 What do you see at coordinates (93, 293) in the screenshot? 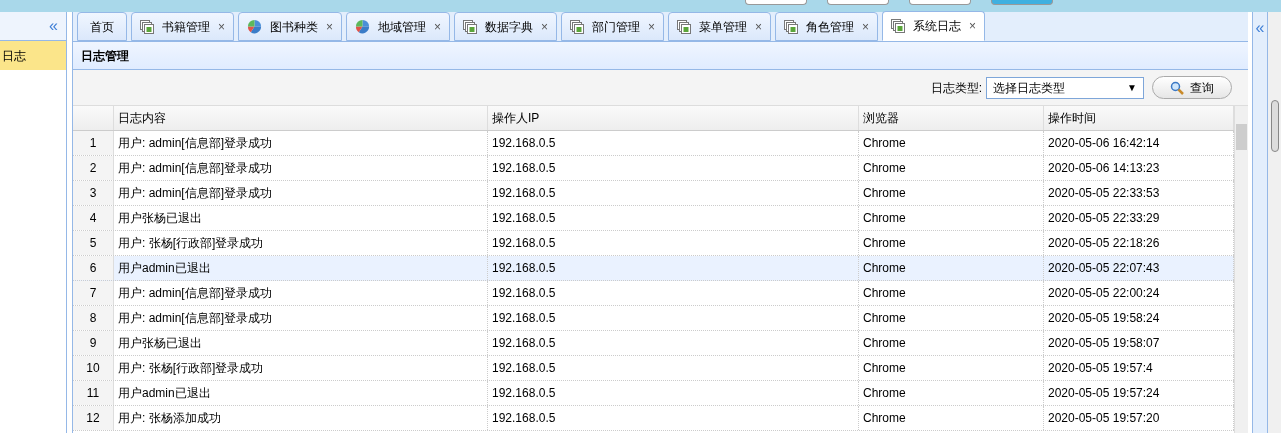
I see `row-number: 7` at bounding box center [93, 293].